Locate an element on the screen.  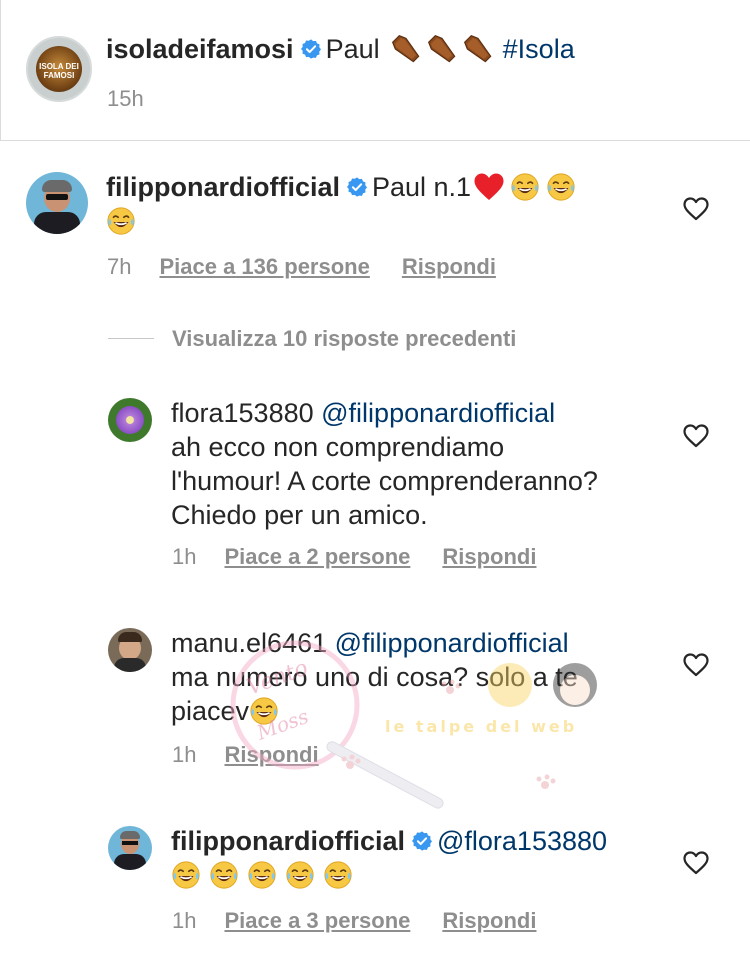
red-heart-emoji is located at coordinates (489, 187).